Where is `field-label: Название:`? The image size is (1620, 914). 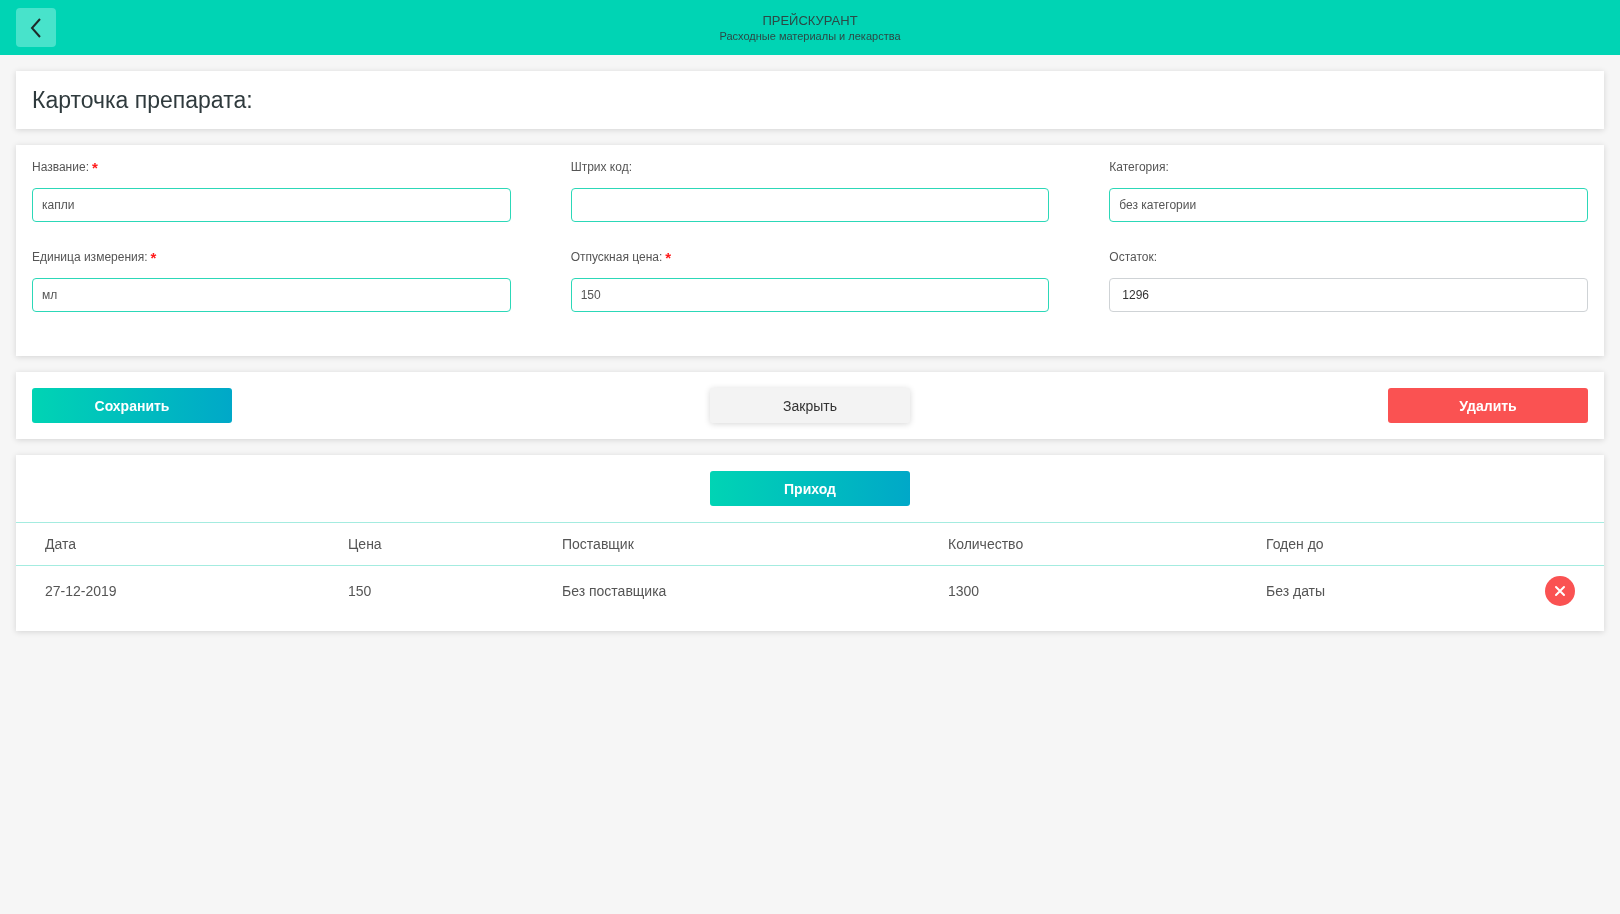 field-label: Название: is located at coordinates (60, 167).